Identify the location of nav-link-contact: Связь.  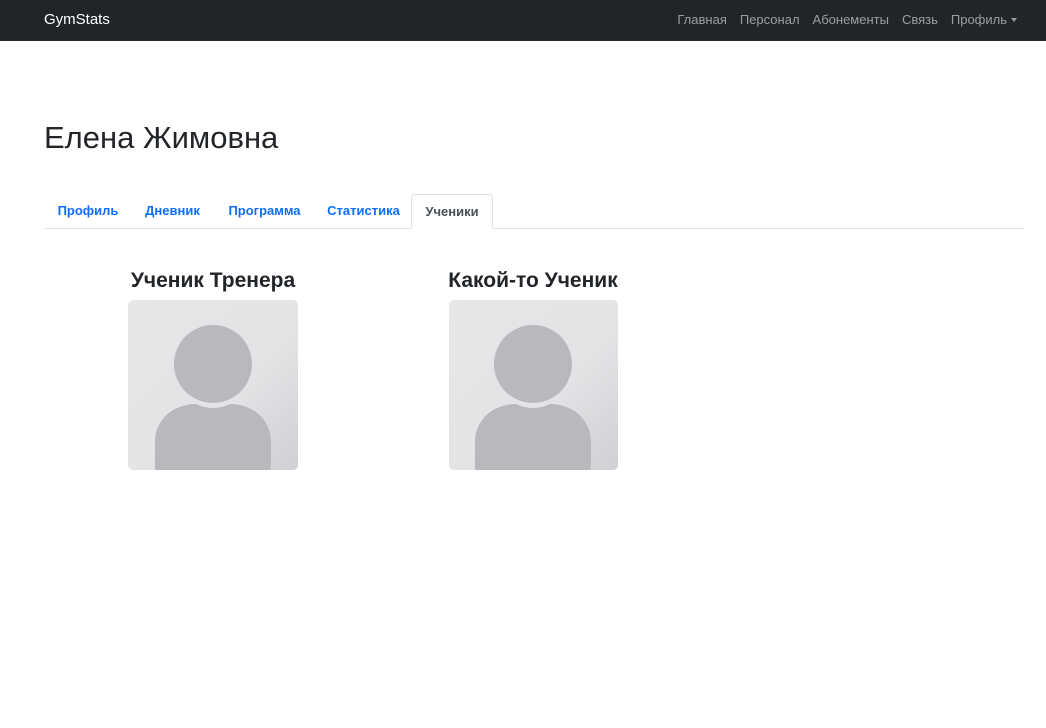
(920, 20).